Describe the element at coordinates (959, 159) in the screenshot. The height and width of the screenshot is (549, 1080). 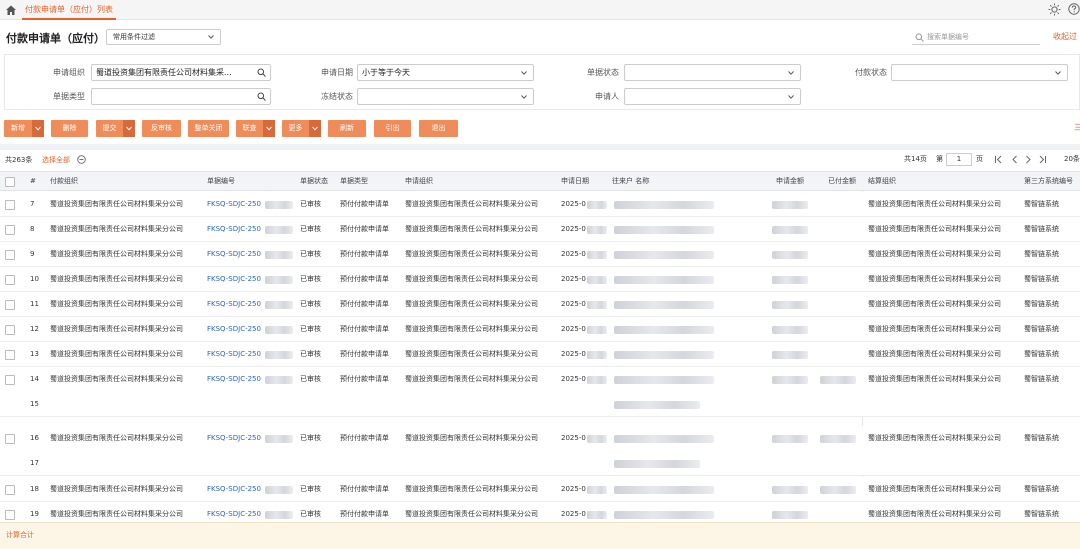
I see `page-number-input: 1` at that location.